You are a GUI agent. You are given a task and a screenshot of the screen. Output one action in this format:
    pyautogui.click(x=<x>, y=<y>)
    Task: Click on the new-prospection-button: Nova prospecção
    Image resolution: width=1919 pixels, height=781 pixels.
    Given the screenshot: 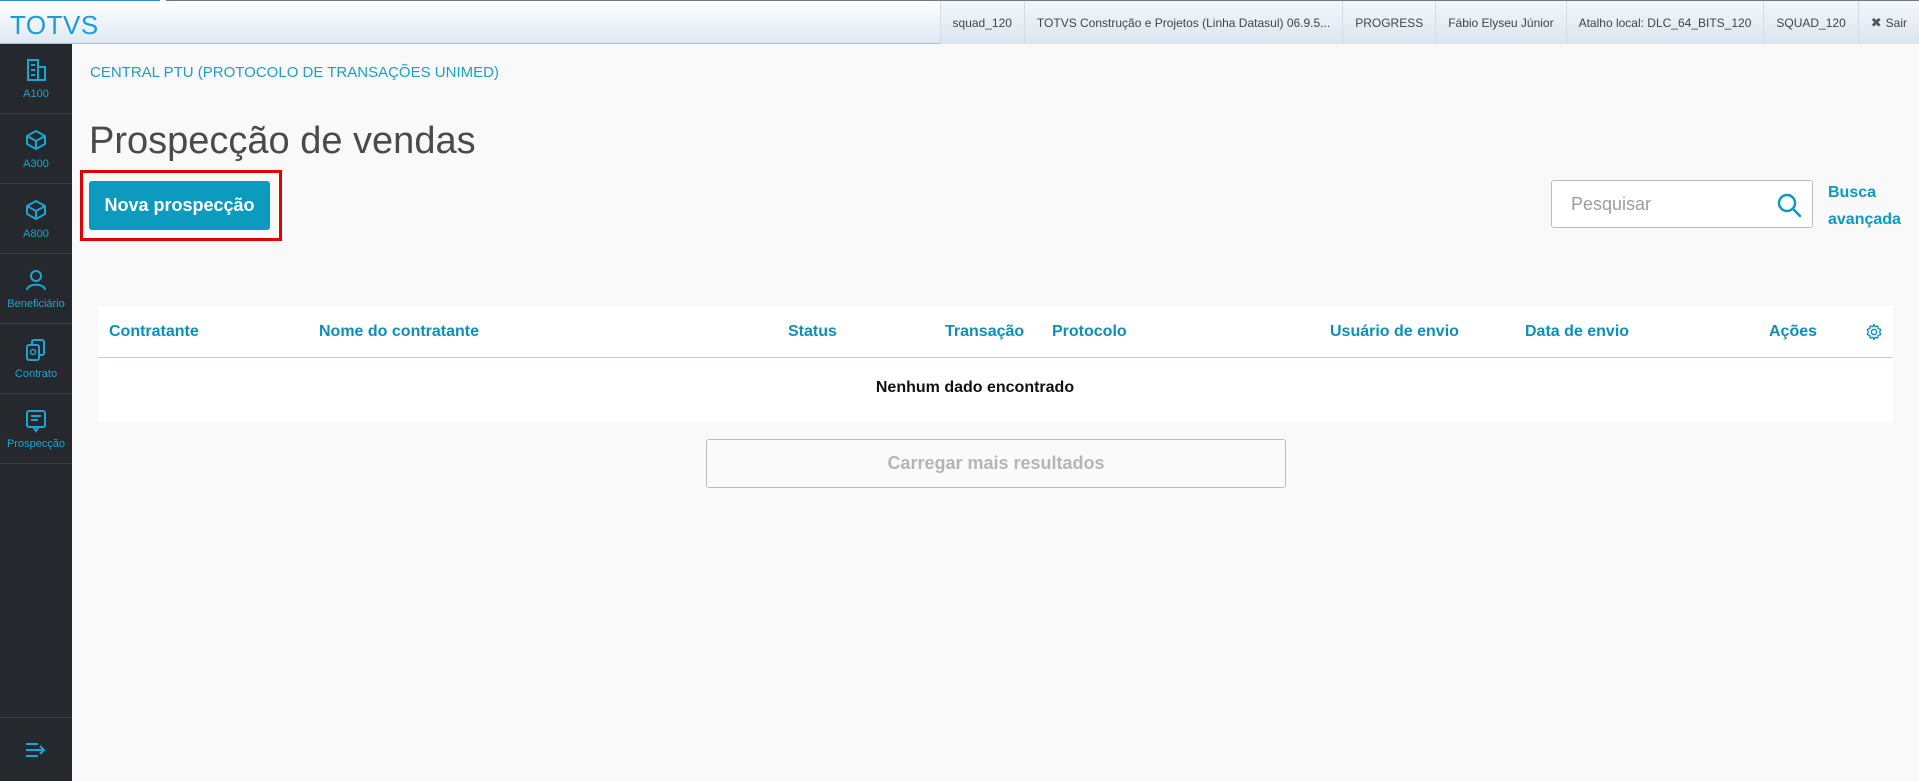 What is the action you would take?
    pyautogui.click(x=179, y=205)
    